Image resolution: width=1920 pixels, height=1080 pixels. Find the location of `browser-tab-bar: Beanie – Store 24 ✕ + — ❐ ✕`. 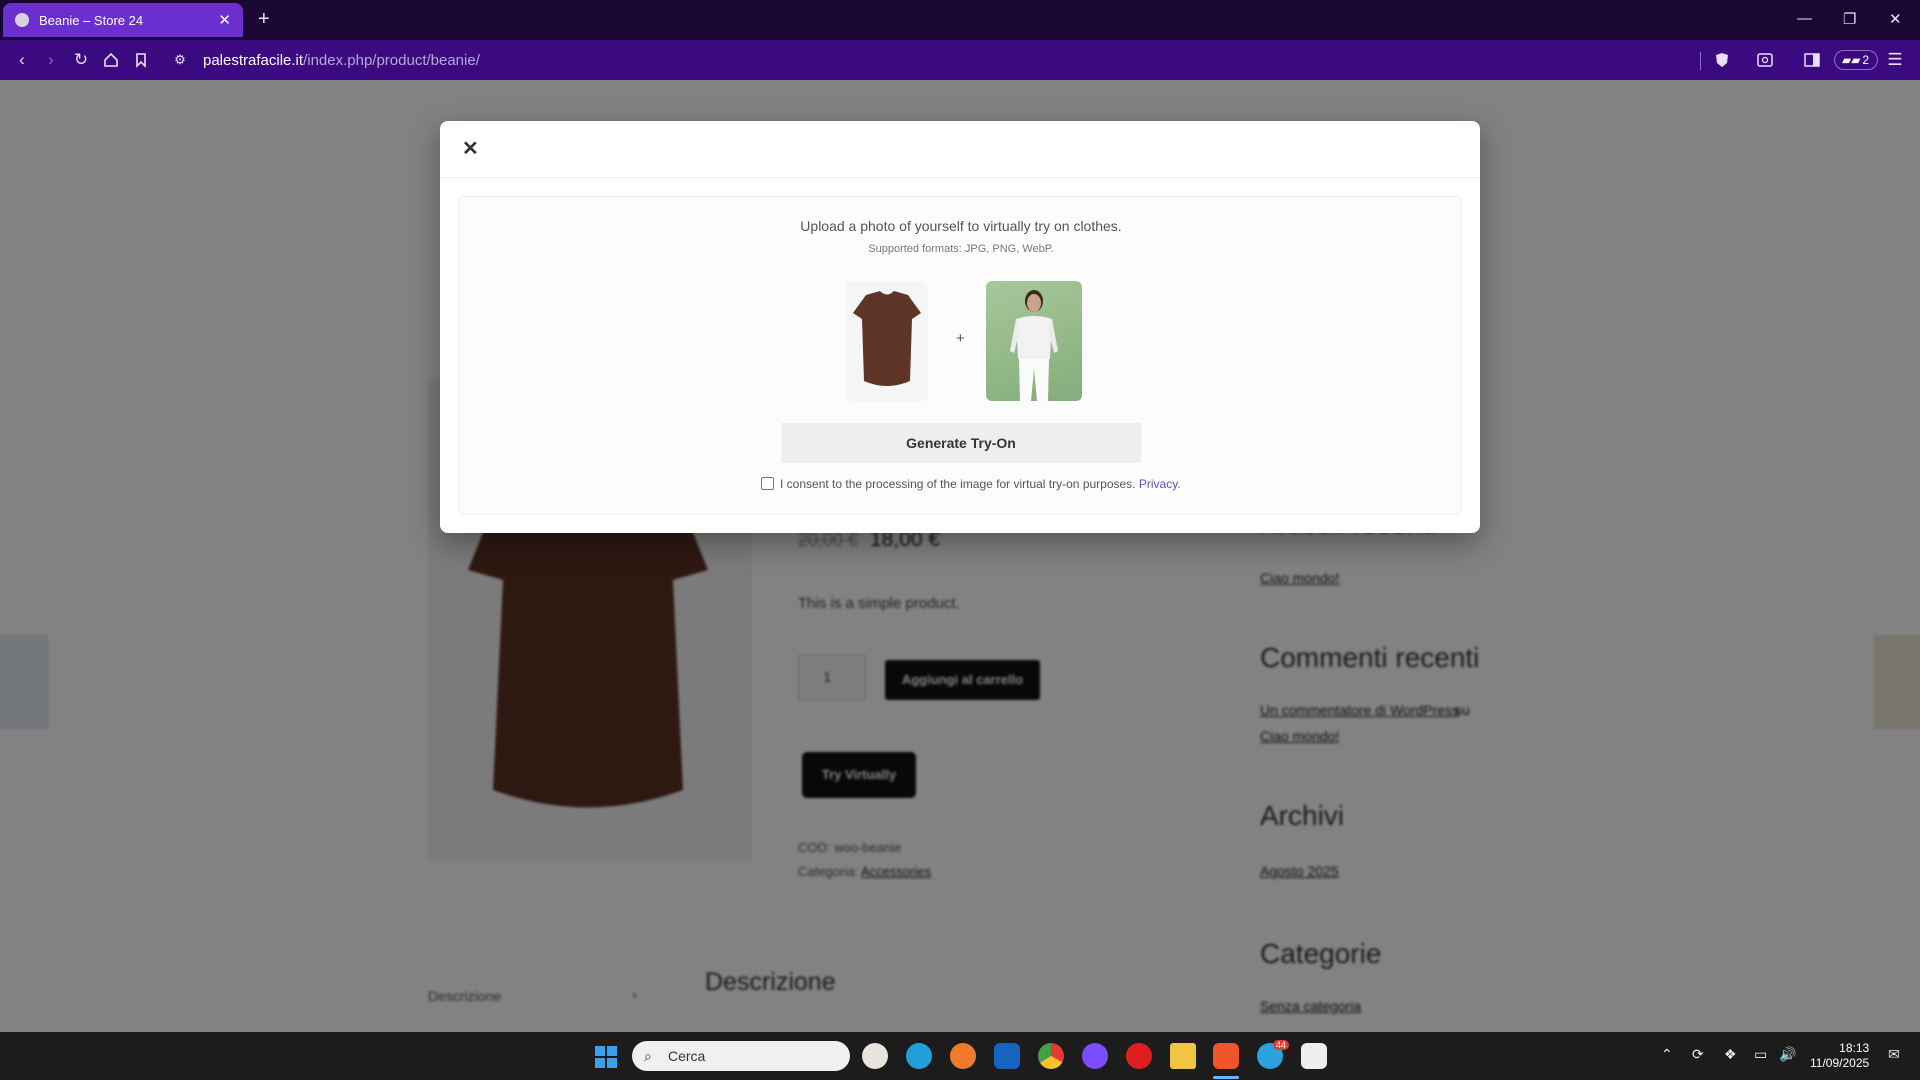

browser-tab-bar: Beanie – Store 24 ✕ + — ❐ ✕ is located at coordinates (960, 20).